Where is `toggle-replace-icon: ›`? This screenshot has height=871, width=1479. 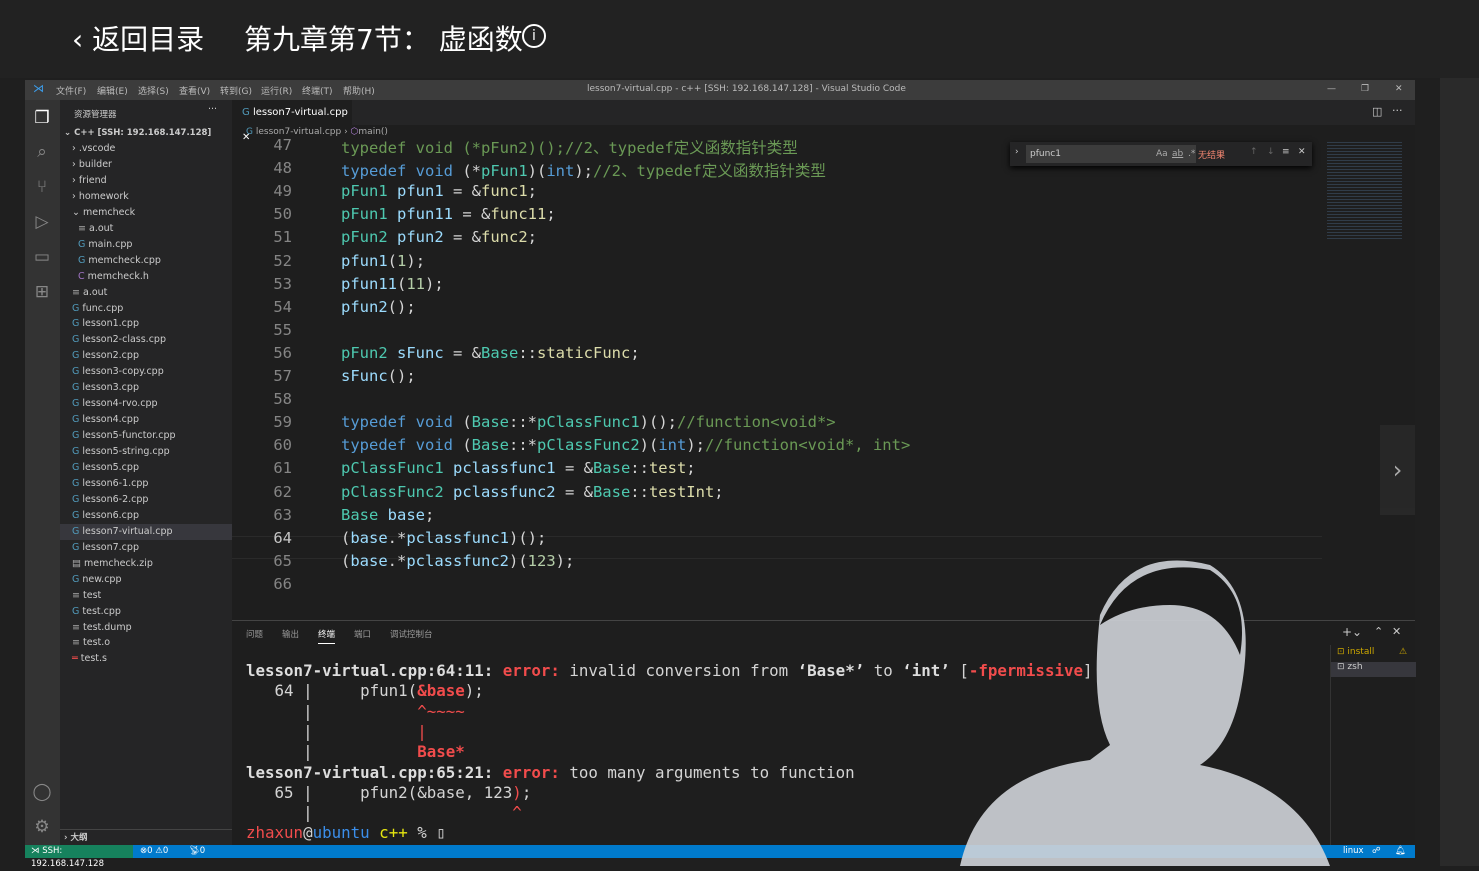
toggle-replace-icon: › is located at coordinates (1017, 152).